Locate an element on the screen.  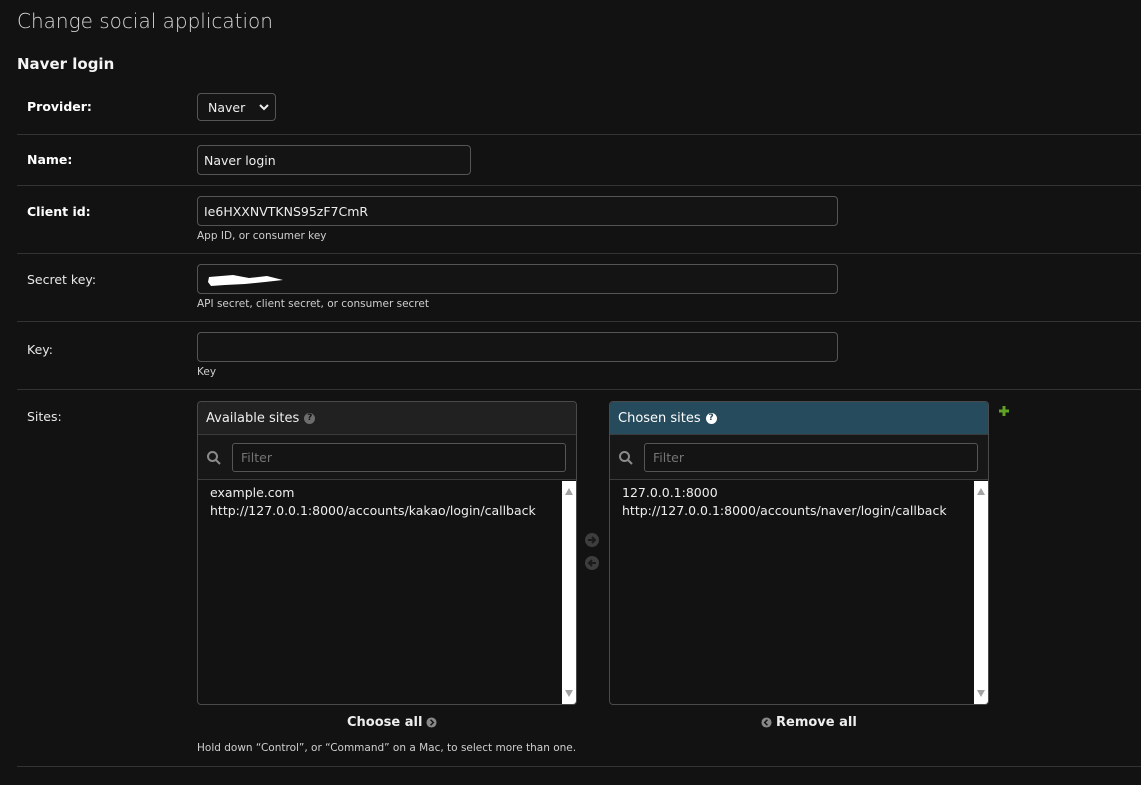
chosen-filter-row is located at coordinates (799, 457).